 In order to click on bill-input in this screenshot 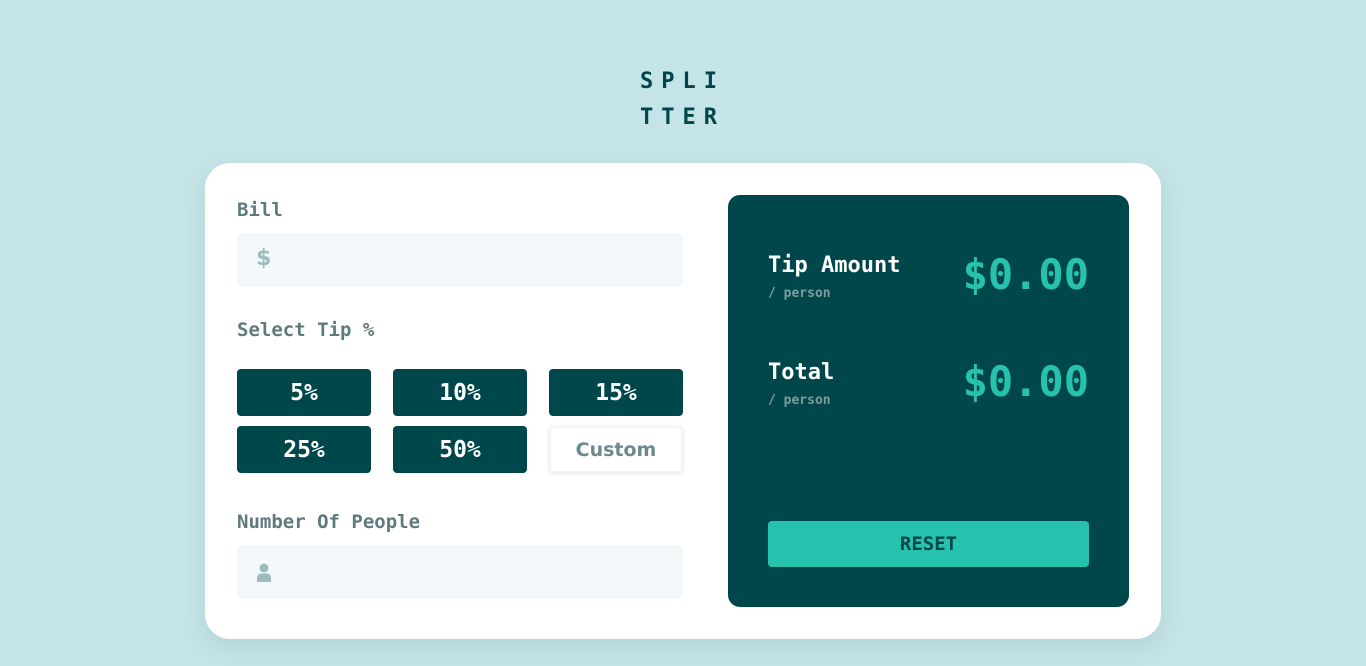, I will do `click(460, 260)`.